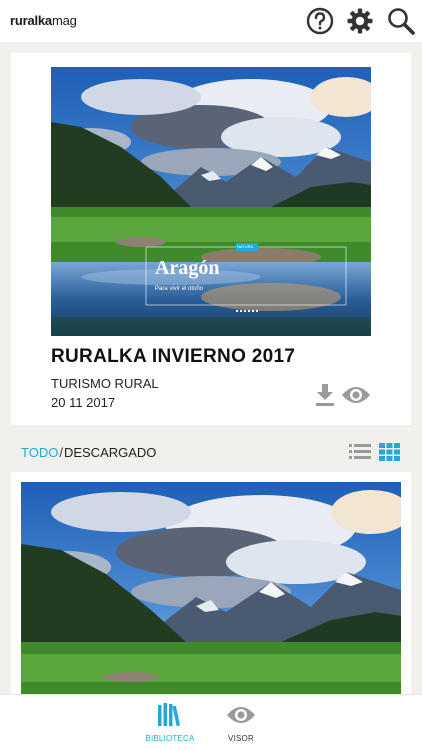 The height and width of the screenshot is (750, 422). What do you see at coordinates (389, 452) in the screenshot?
I see `grid-view-icon` at bounding box center [389, 452].